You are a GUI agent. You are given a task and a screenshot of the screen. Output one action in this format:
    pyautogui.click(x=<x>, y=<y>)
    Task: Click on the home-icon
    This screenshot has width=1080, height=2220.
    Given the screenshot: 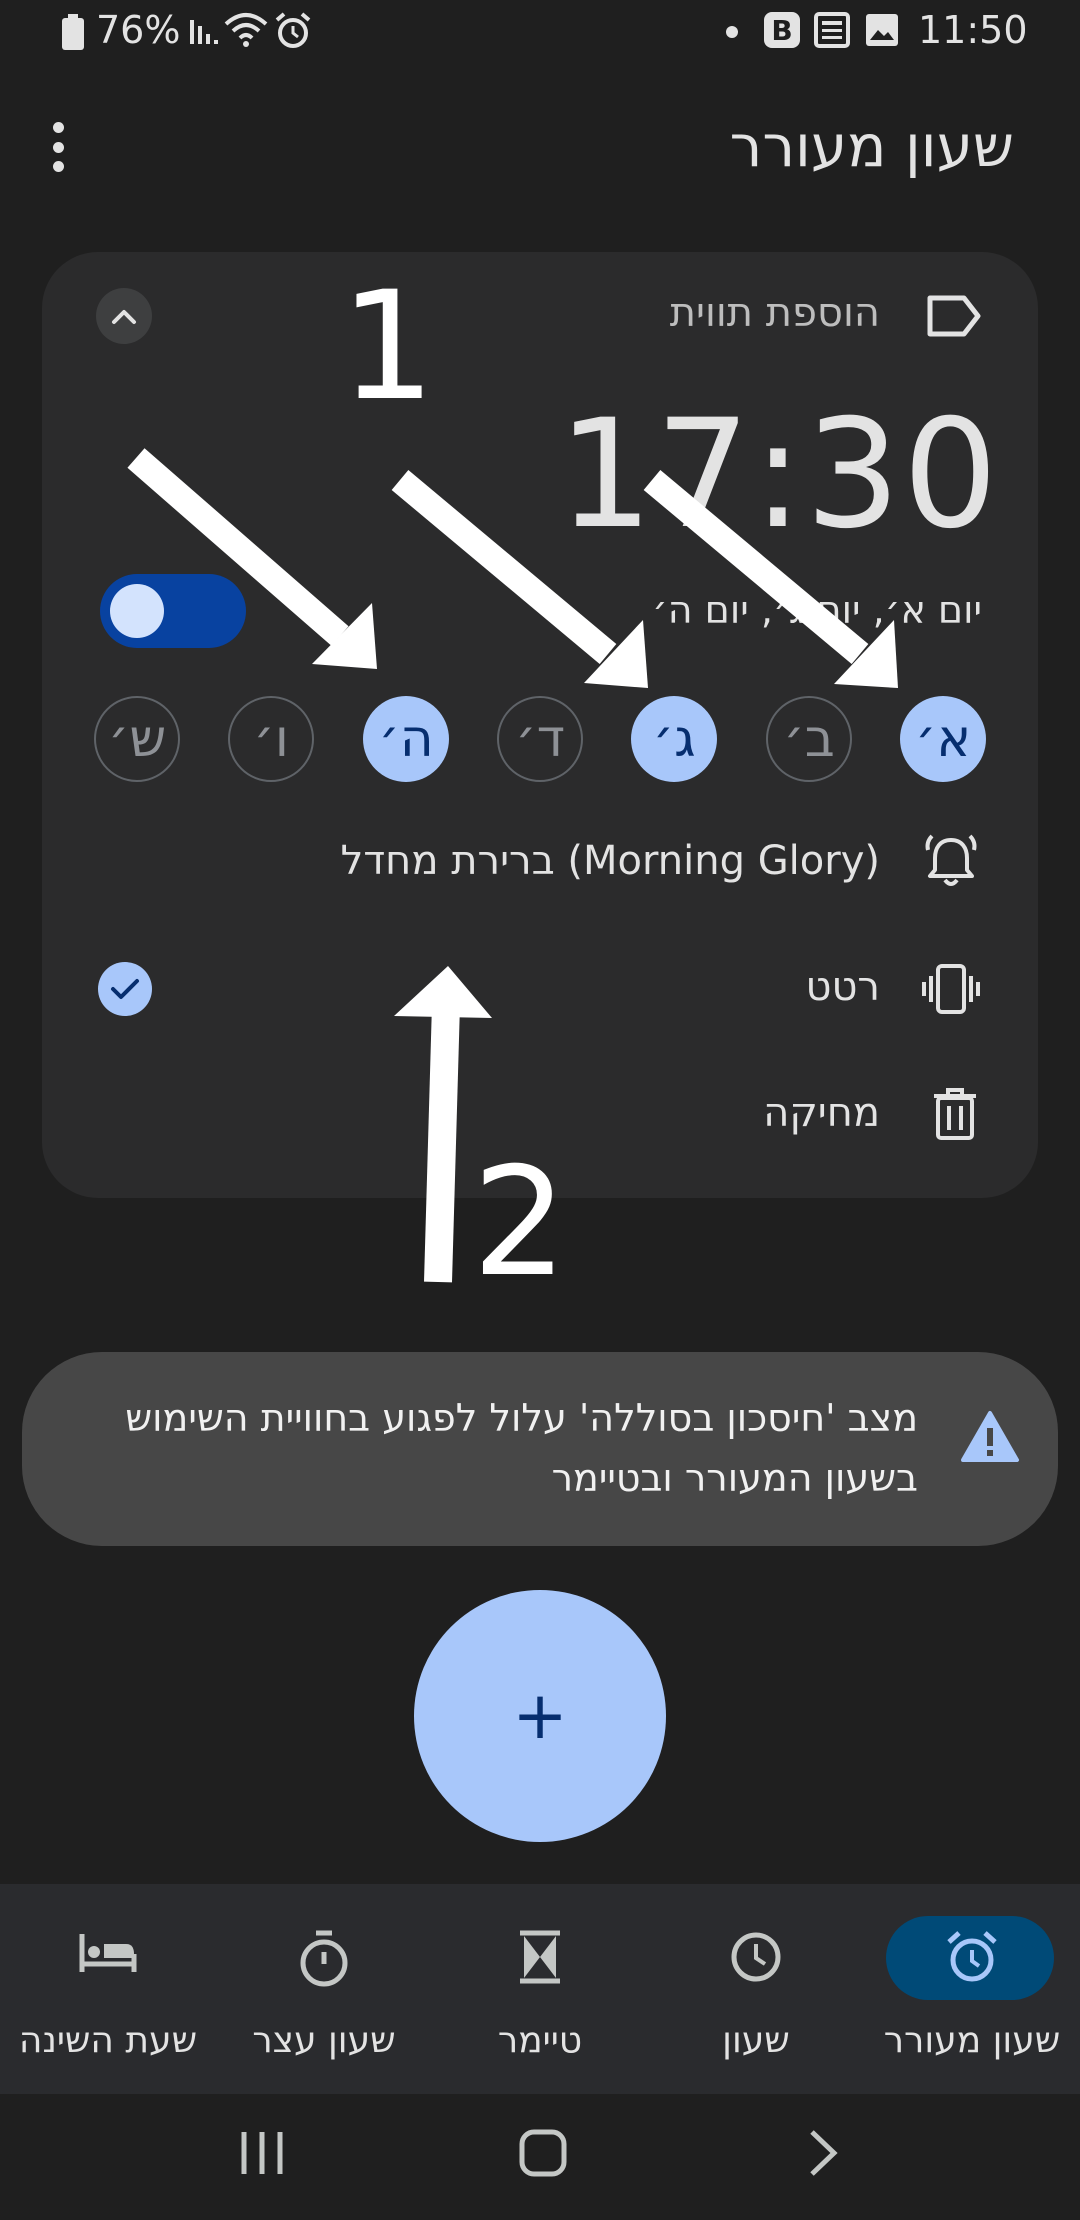 What is the action you would take?
    pyautogui.click(x=543, y=2153)
    